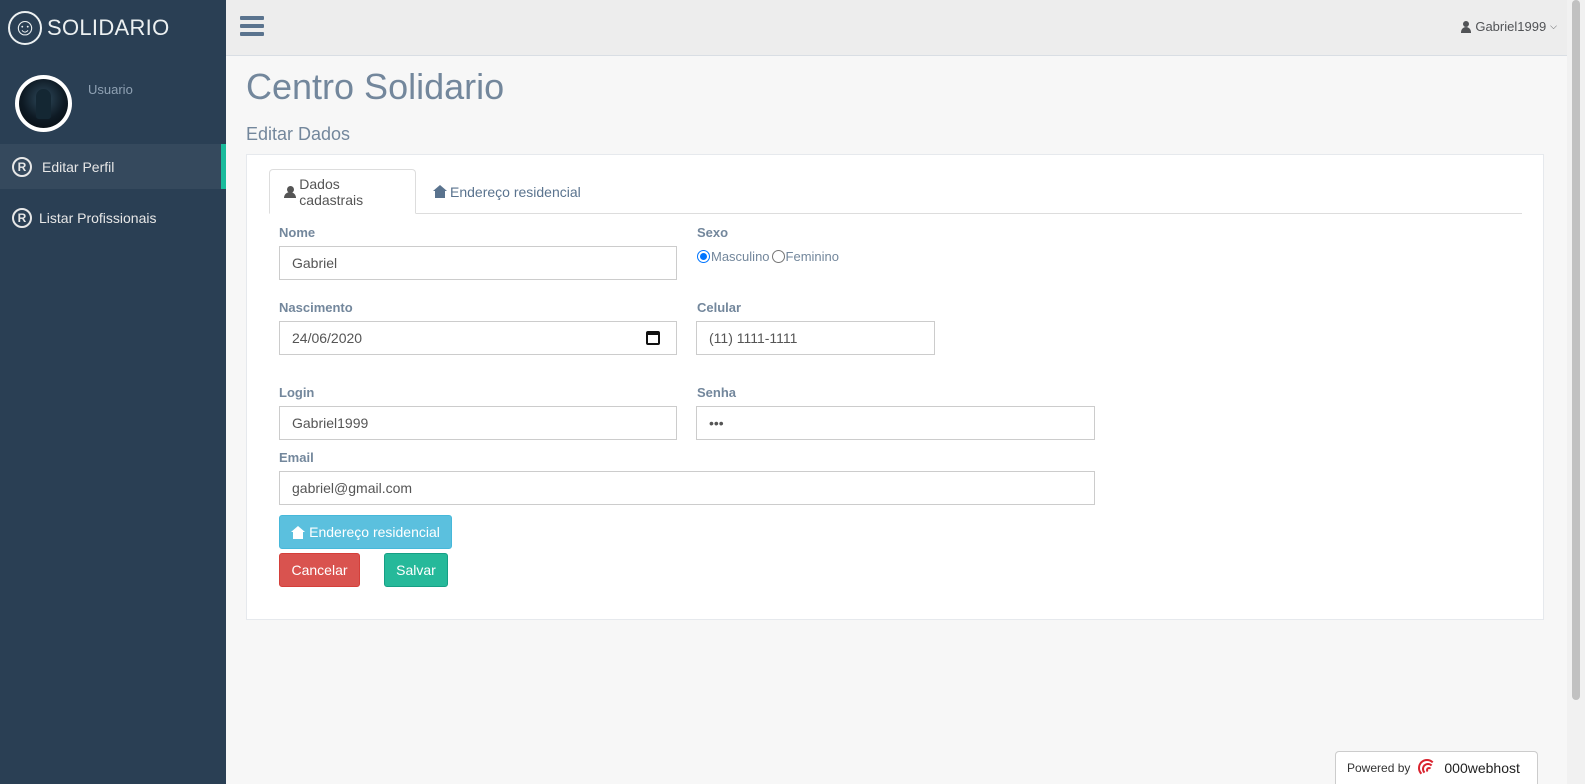 The image size is (1585, 784). I want to click on celular-label: Celular, so click(719, 307).